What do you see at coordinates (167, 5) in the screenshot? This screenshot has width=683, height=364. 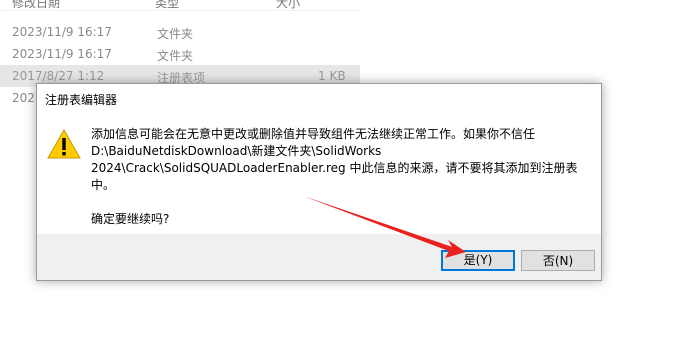 I see `column-header-type: 类型` at bounding box center [167, 5].